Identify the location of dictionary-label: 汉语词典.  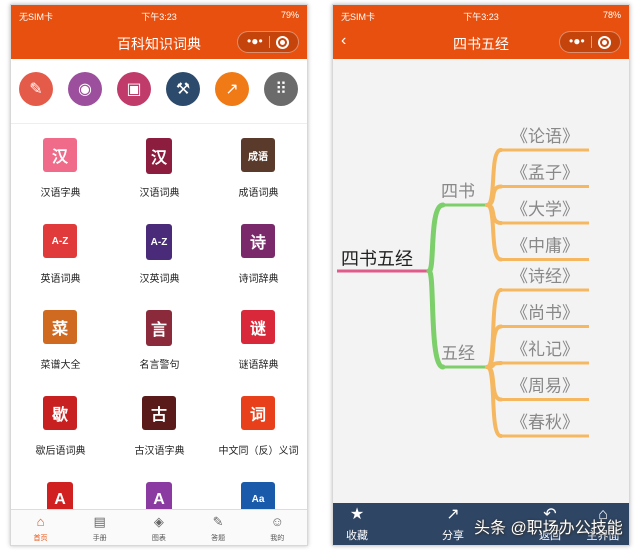
(159, 193).